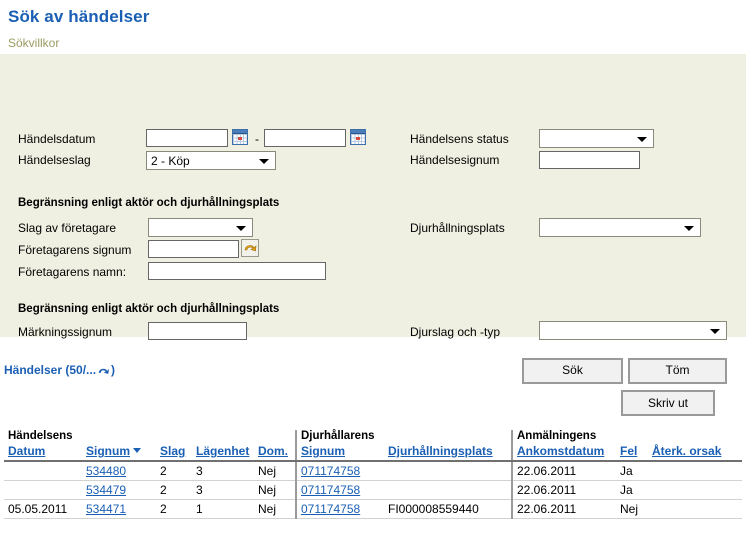  Describe the element at coordinates (626, 437) in the screenshot. I see `group-header-notification: Anmälningens` at that location.